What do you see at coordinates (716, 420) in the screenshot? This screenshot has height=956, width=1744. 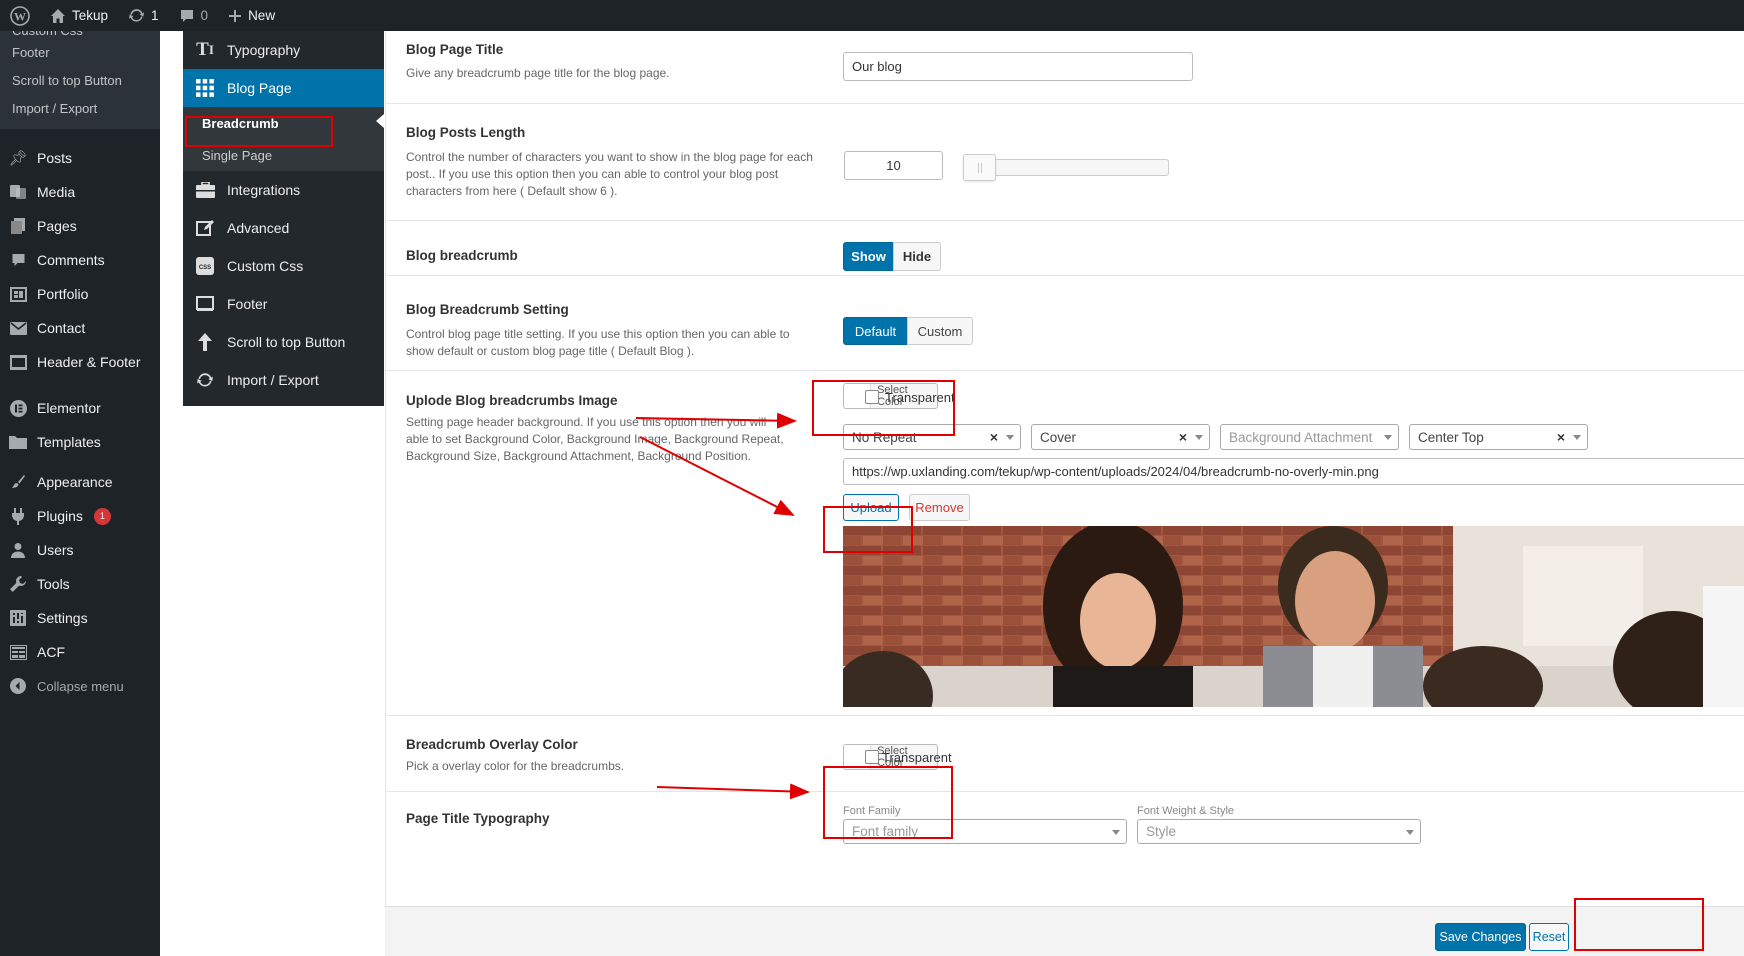 I see `arrow-to-image-color` at bounding box center [716, 420].